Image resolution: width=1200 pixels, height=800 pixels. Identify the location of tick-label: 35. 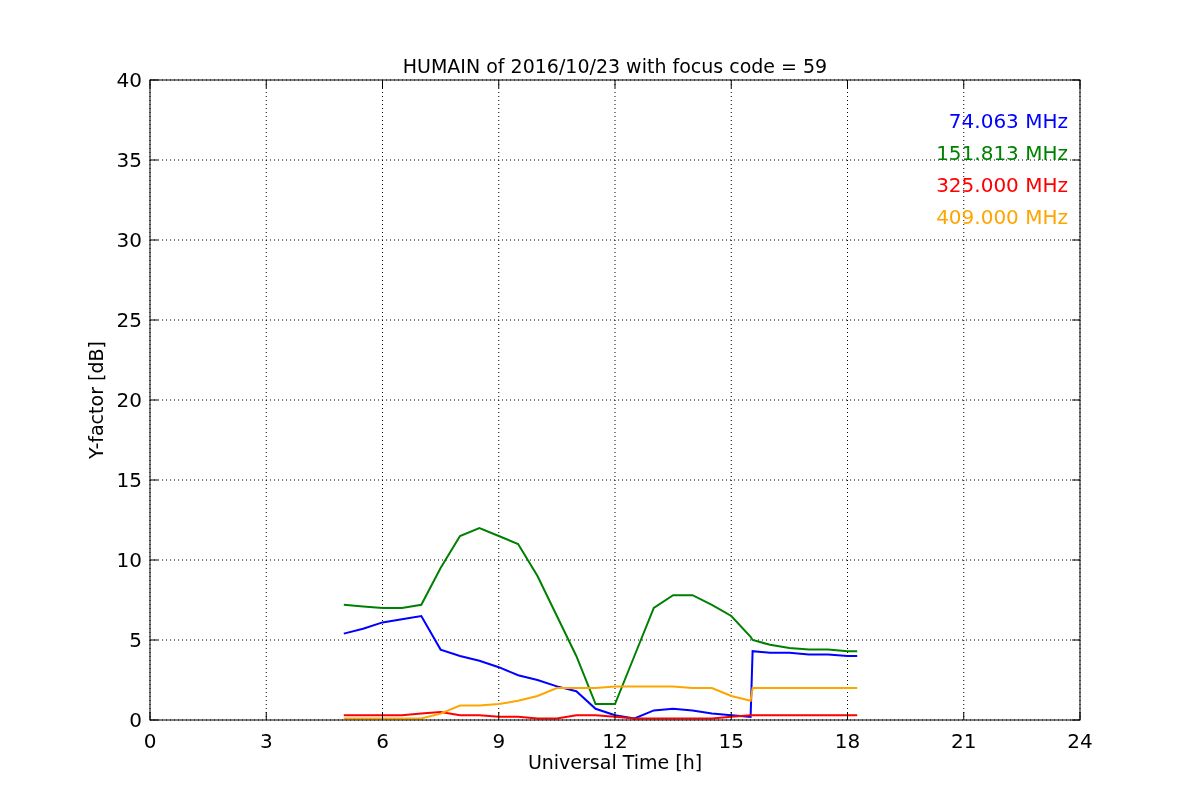
(129, 160).